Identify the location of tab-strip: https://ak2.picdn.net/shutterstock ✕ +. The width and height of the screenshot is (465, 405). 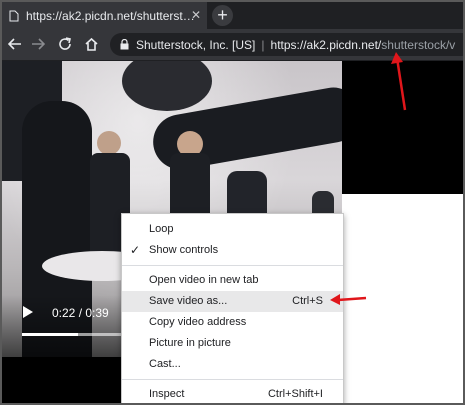
(232, 15).